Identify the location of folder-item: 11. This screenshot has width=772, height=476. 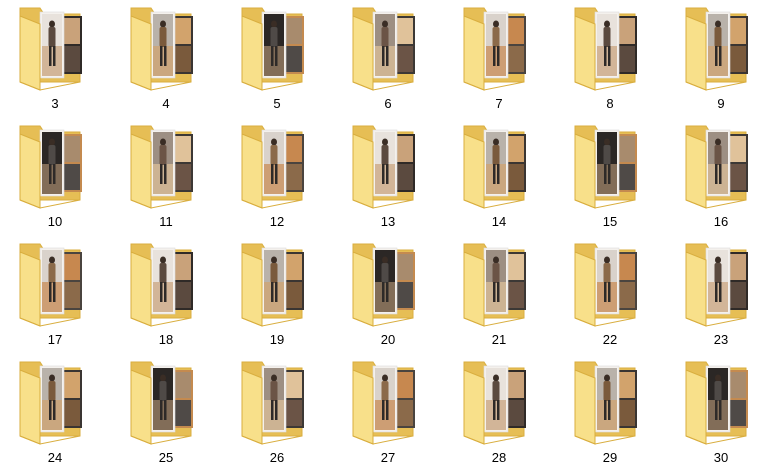
(166, 176).